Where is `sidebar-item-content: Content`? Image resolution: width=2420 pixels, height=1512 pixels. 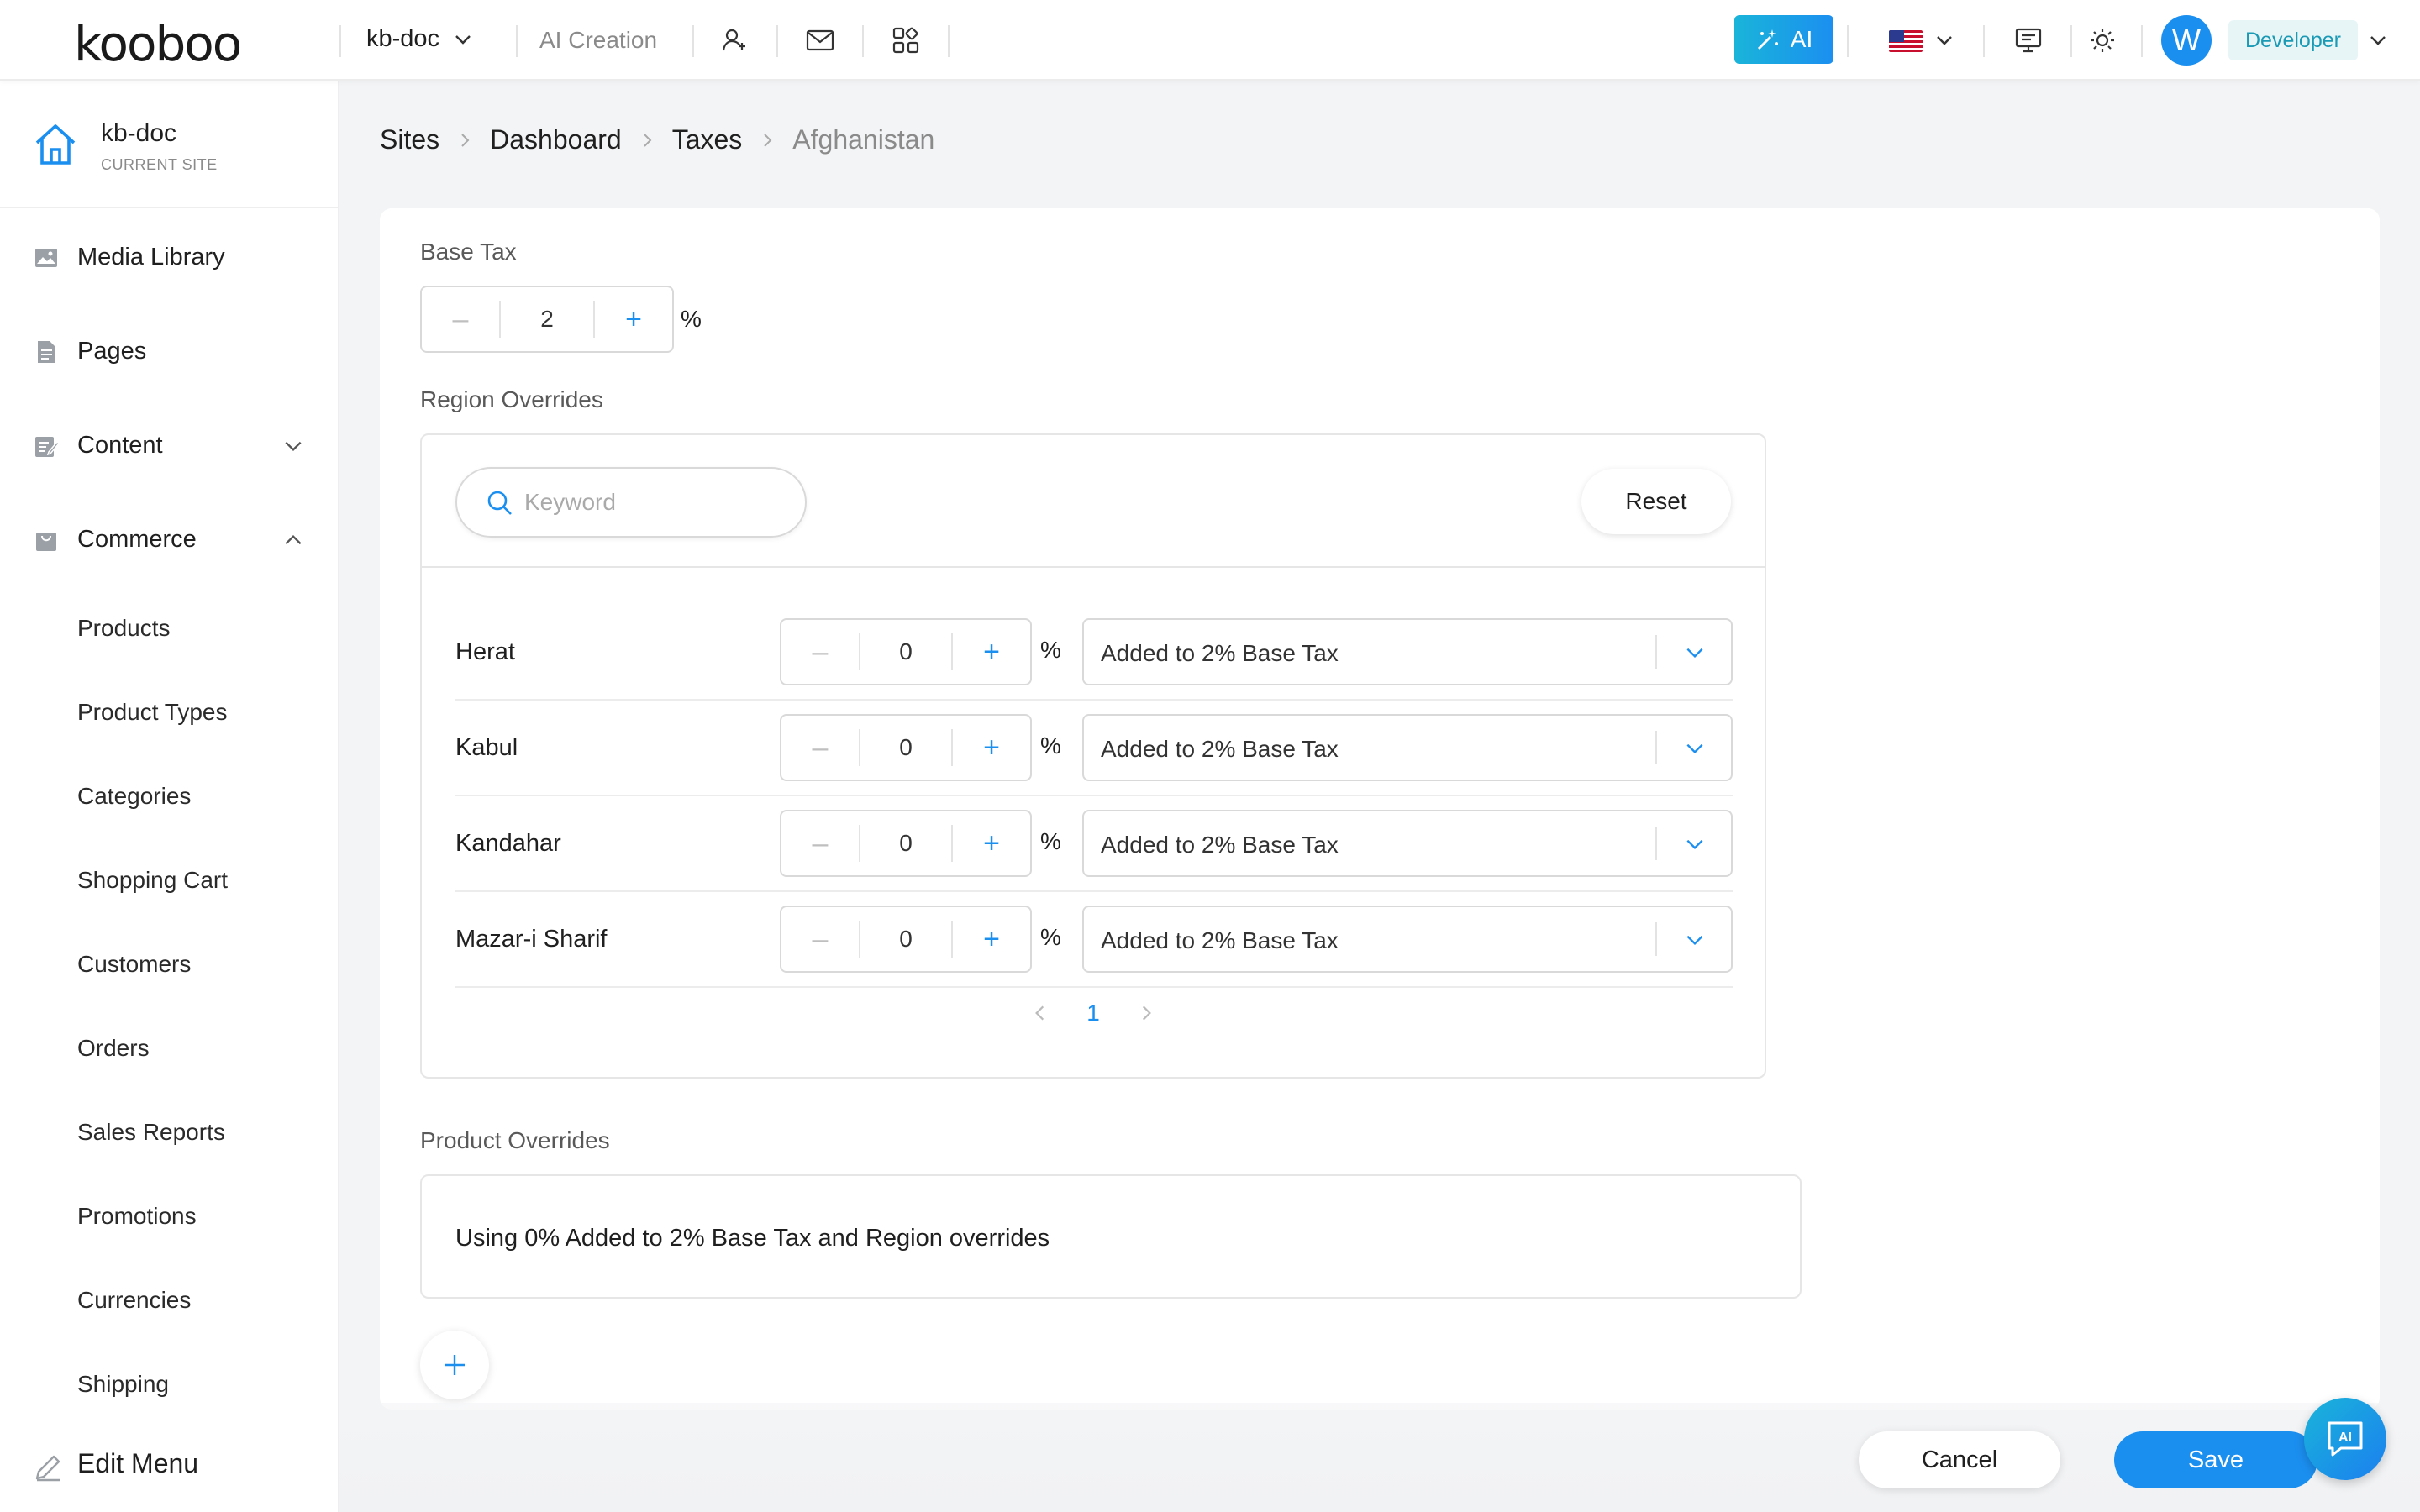 sidebar-item-content: Content is located at coordinates (169, 445).